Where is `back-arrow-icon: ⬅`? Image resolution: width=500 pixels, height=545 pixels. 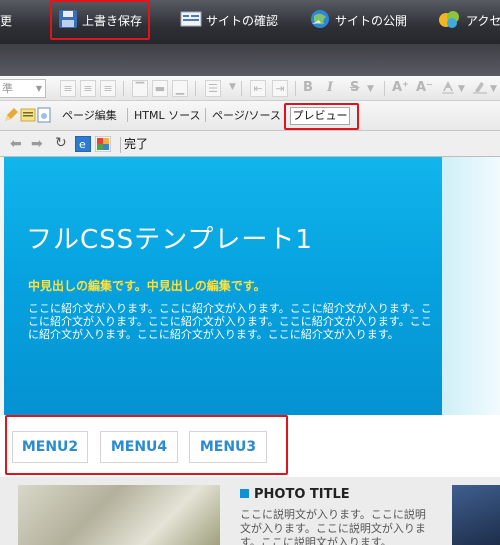 back-arrow-icon: ⬅ is located at coordinates (16, 144).